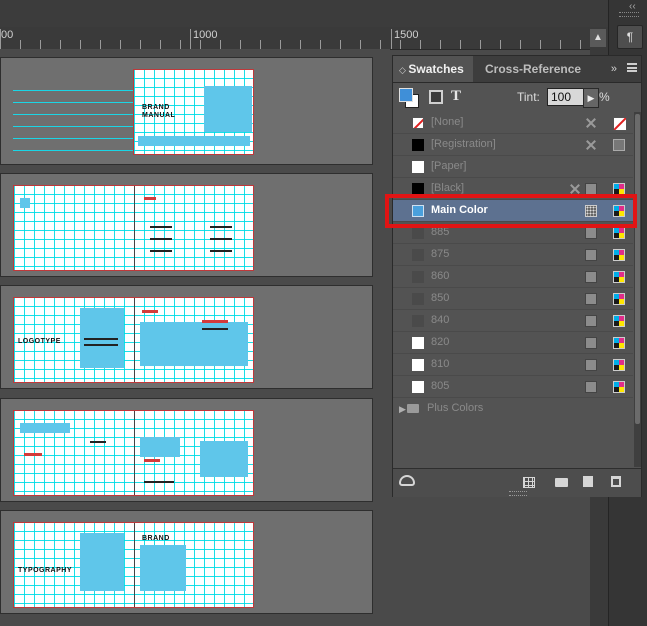  What do you see at coordinates (7, 35) in the screenshot?
I see `ruler-mark: 00` at bounding box center [7, 35].